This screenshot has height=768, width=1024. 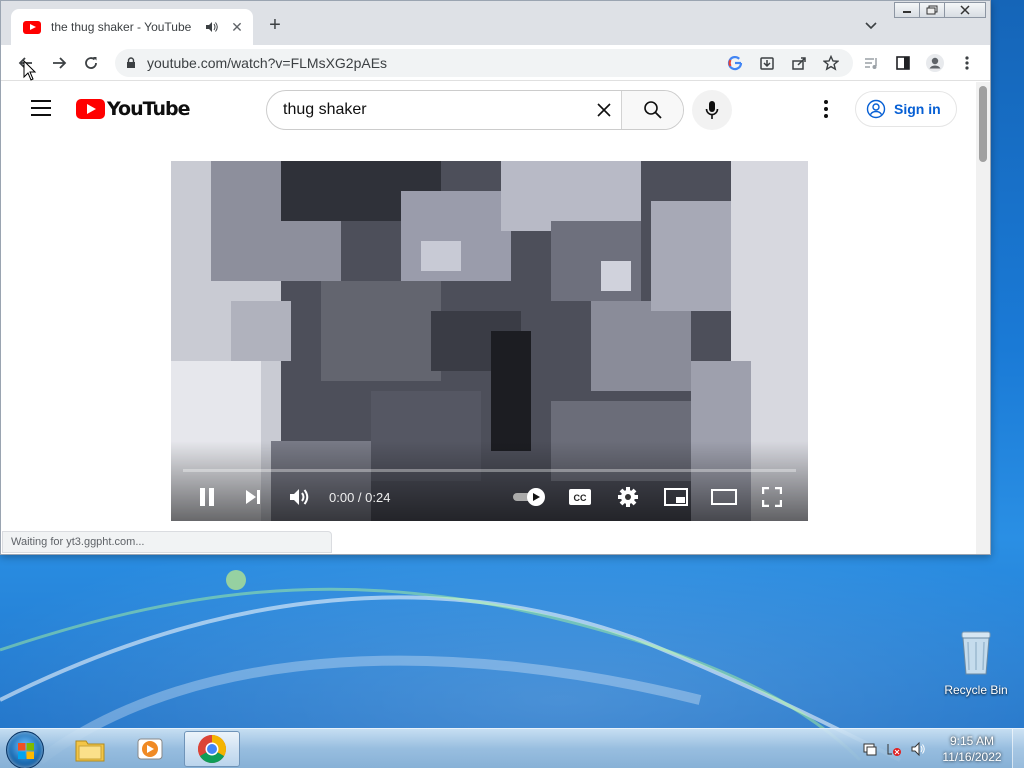 I want to click on star-icon, so click(x=831, y=63).